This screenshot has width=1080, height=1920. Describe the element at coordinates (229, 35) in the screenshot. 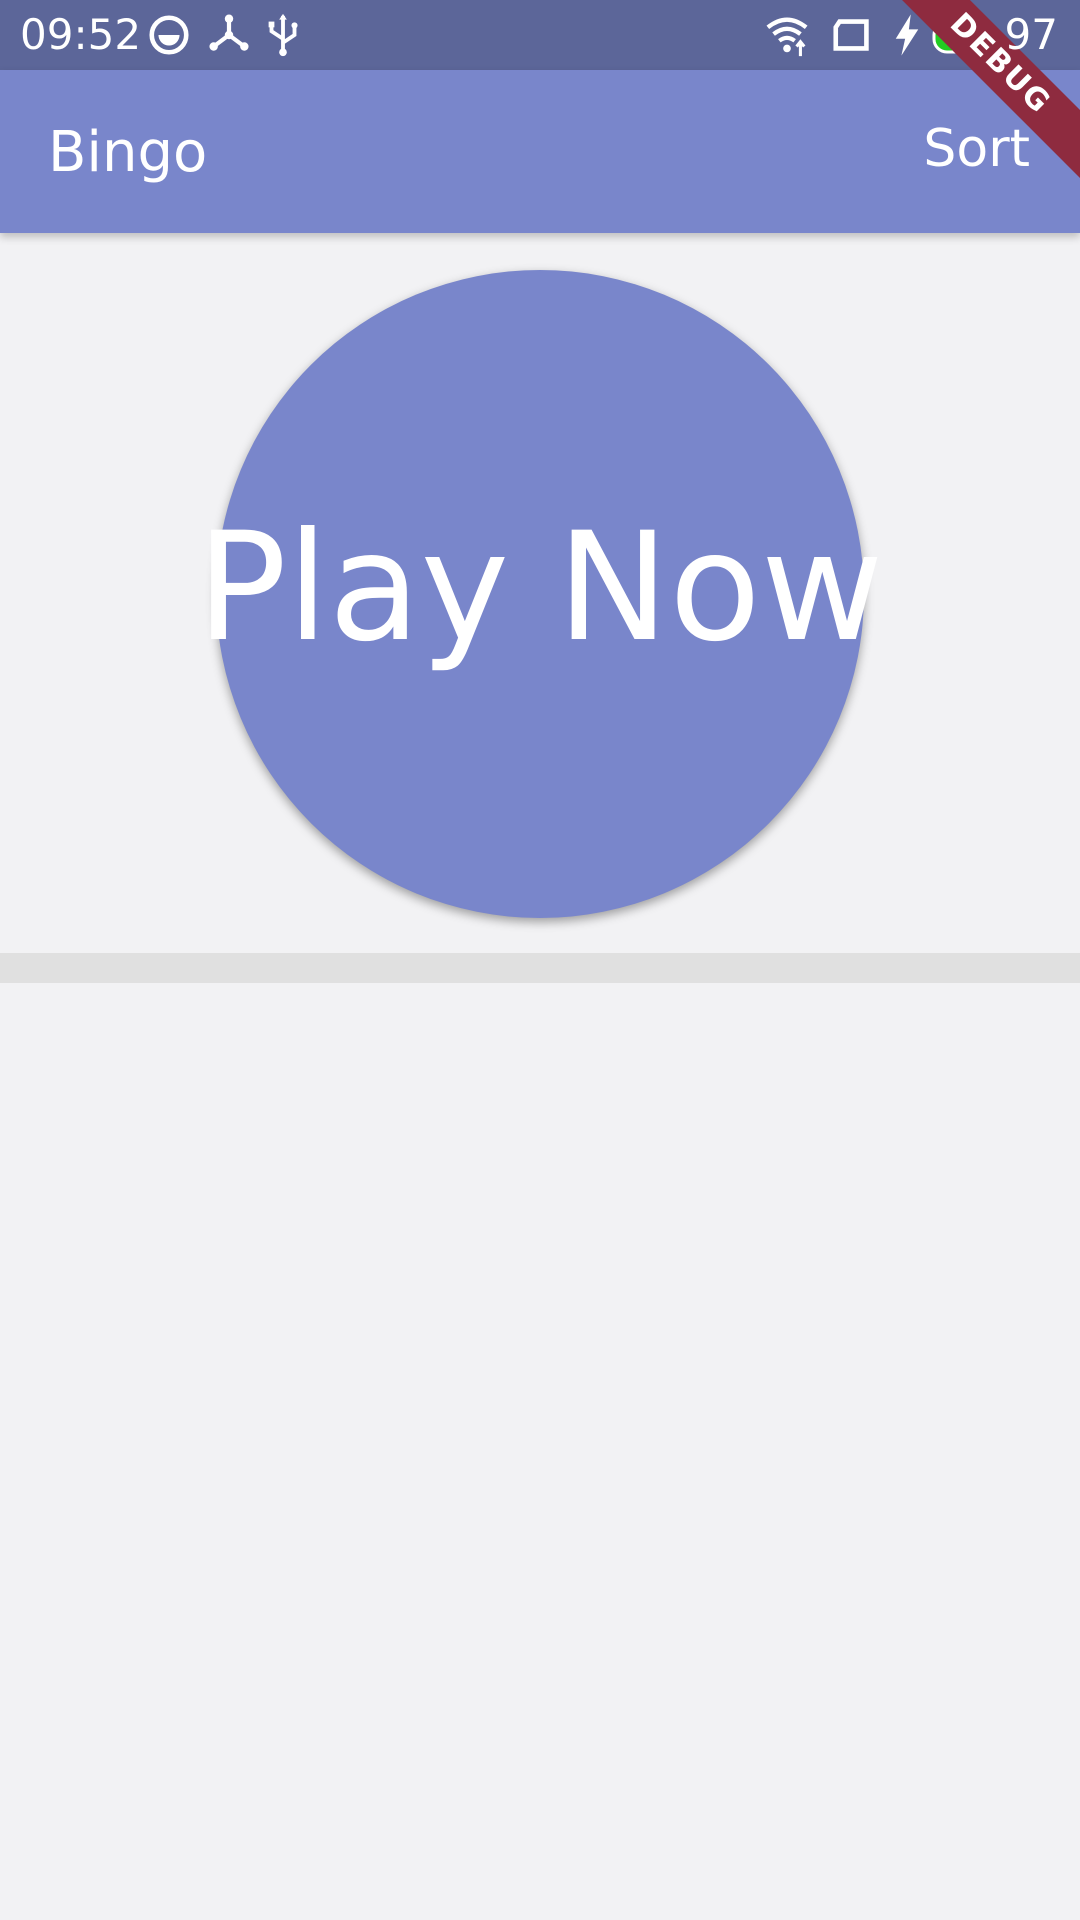

I see `hub-icon` at that location.